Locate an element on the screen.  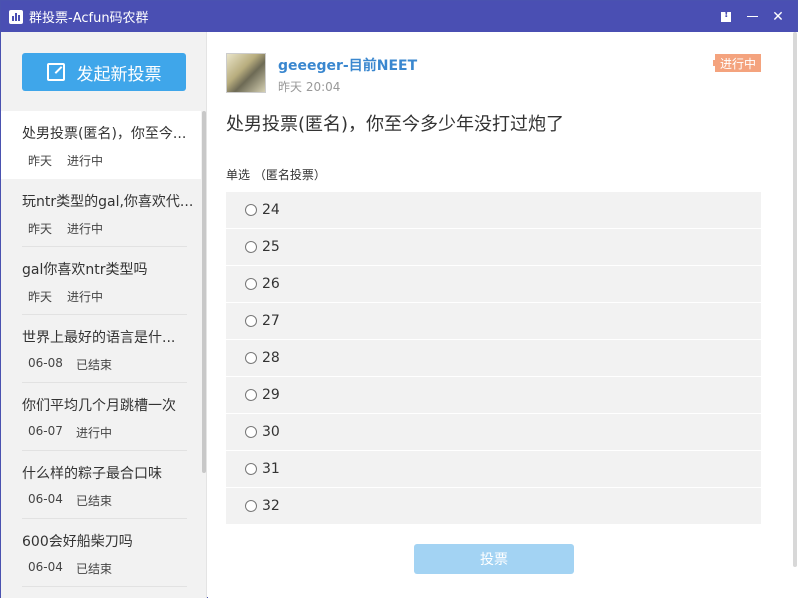
minimize-icon is located at coordinates (752, 16).